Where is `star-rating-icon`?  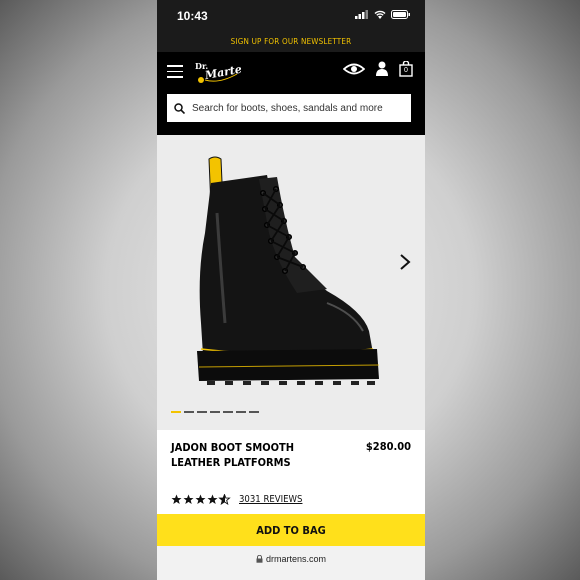
star-rating-icon is located at coordinates (200, 499).